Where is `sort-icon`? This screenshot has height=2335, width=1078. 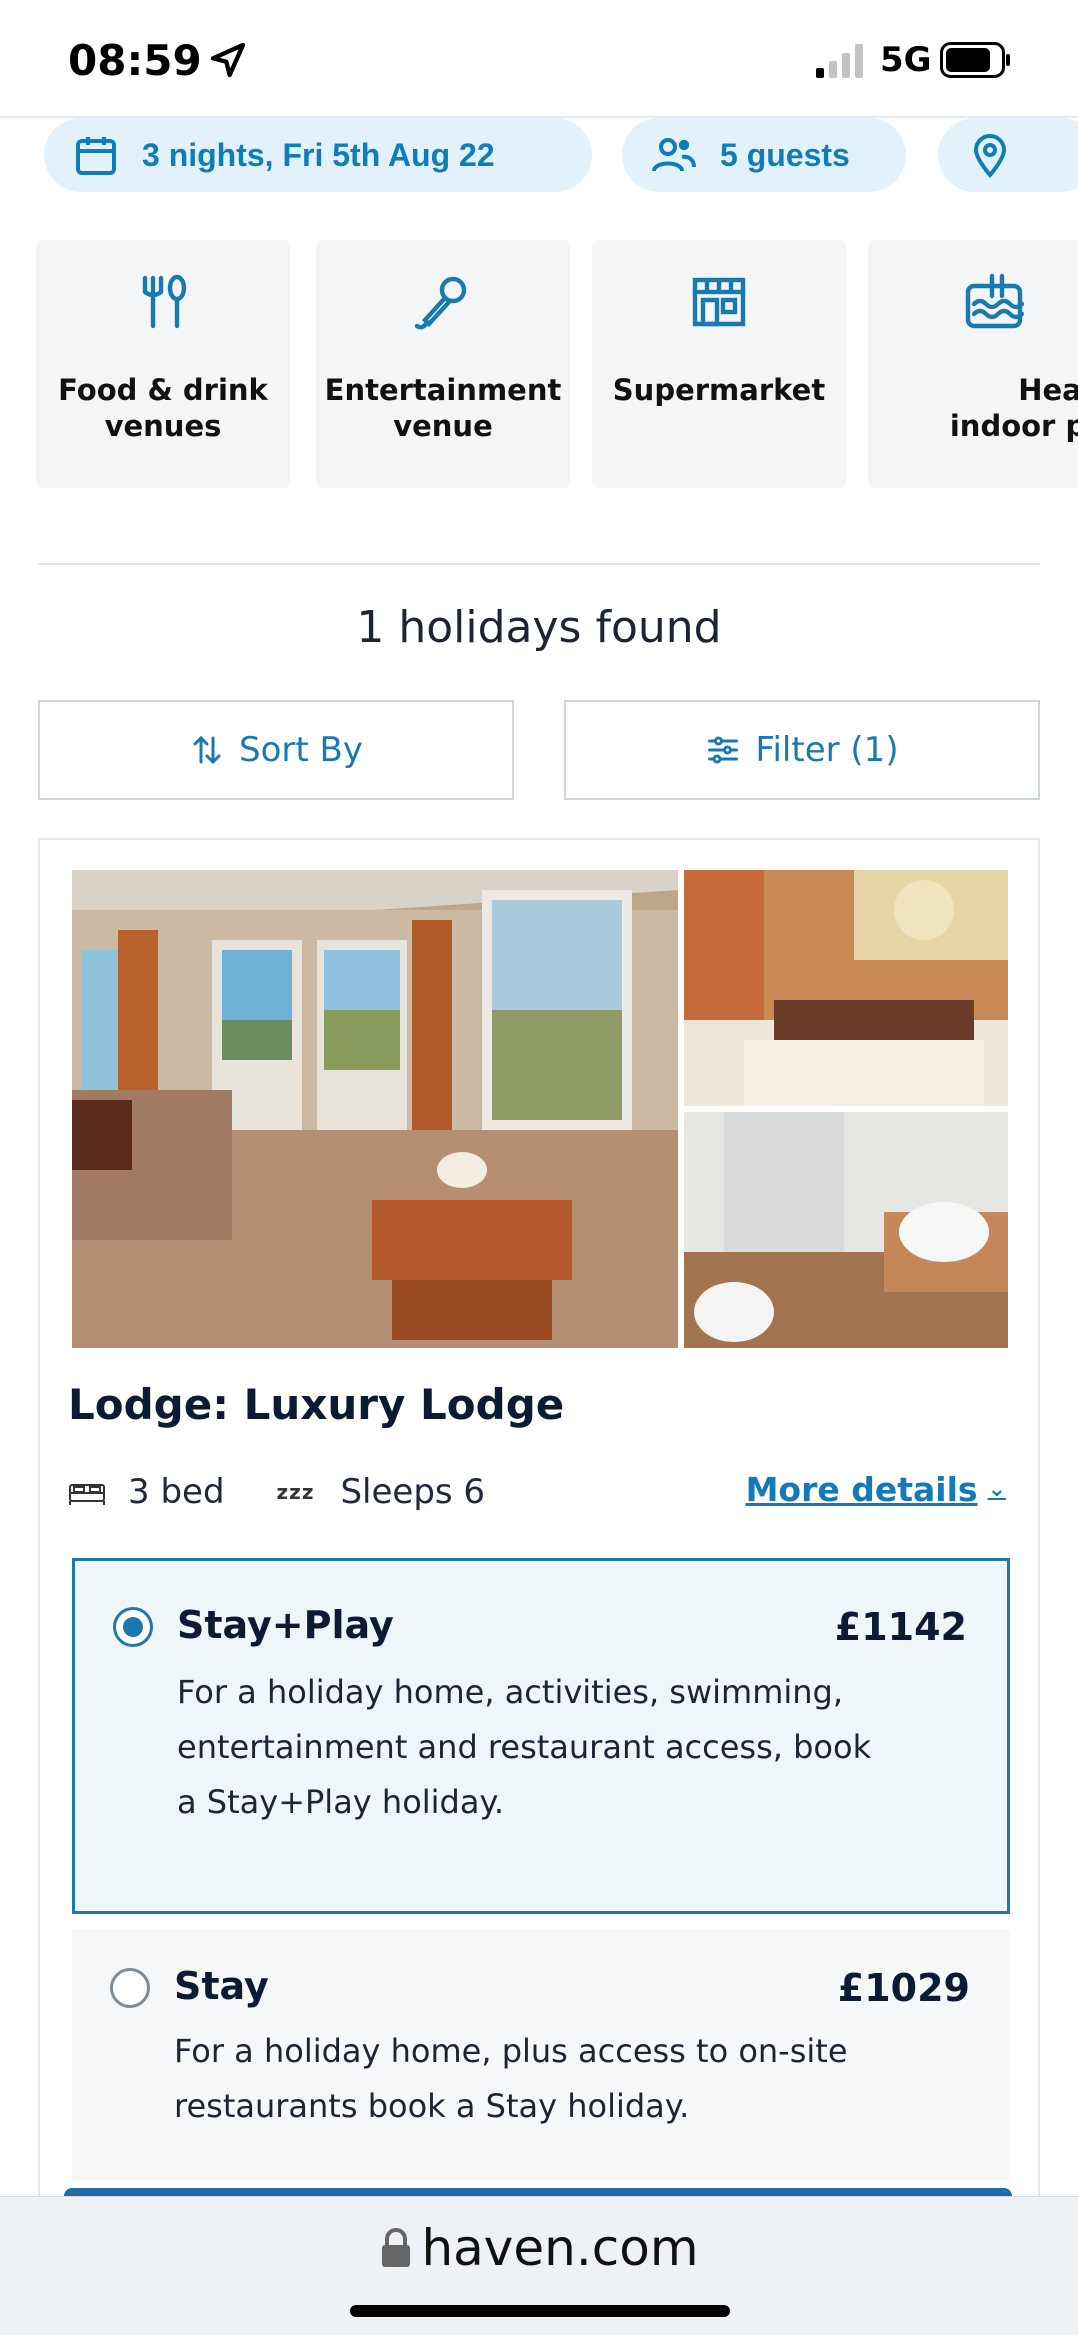 sort-icon is located at coordinates (207, 750).